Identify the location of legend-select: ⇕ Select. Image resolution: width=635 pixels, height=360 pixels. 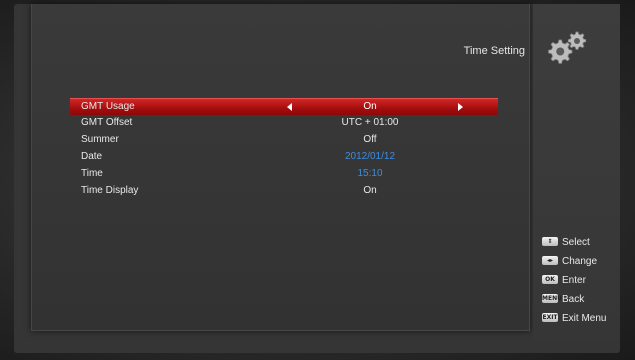
(574, 245).